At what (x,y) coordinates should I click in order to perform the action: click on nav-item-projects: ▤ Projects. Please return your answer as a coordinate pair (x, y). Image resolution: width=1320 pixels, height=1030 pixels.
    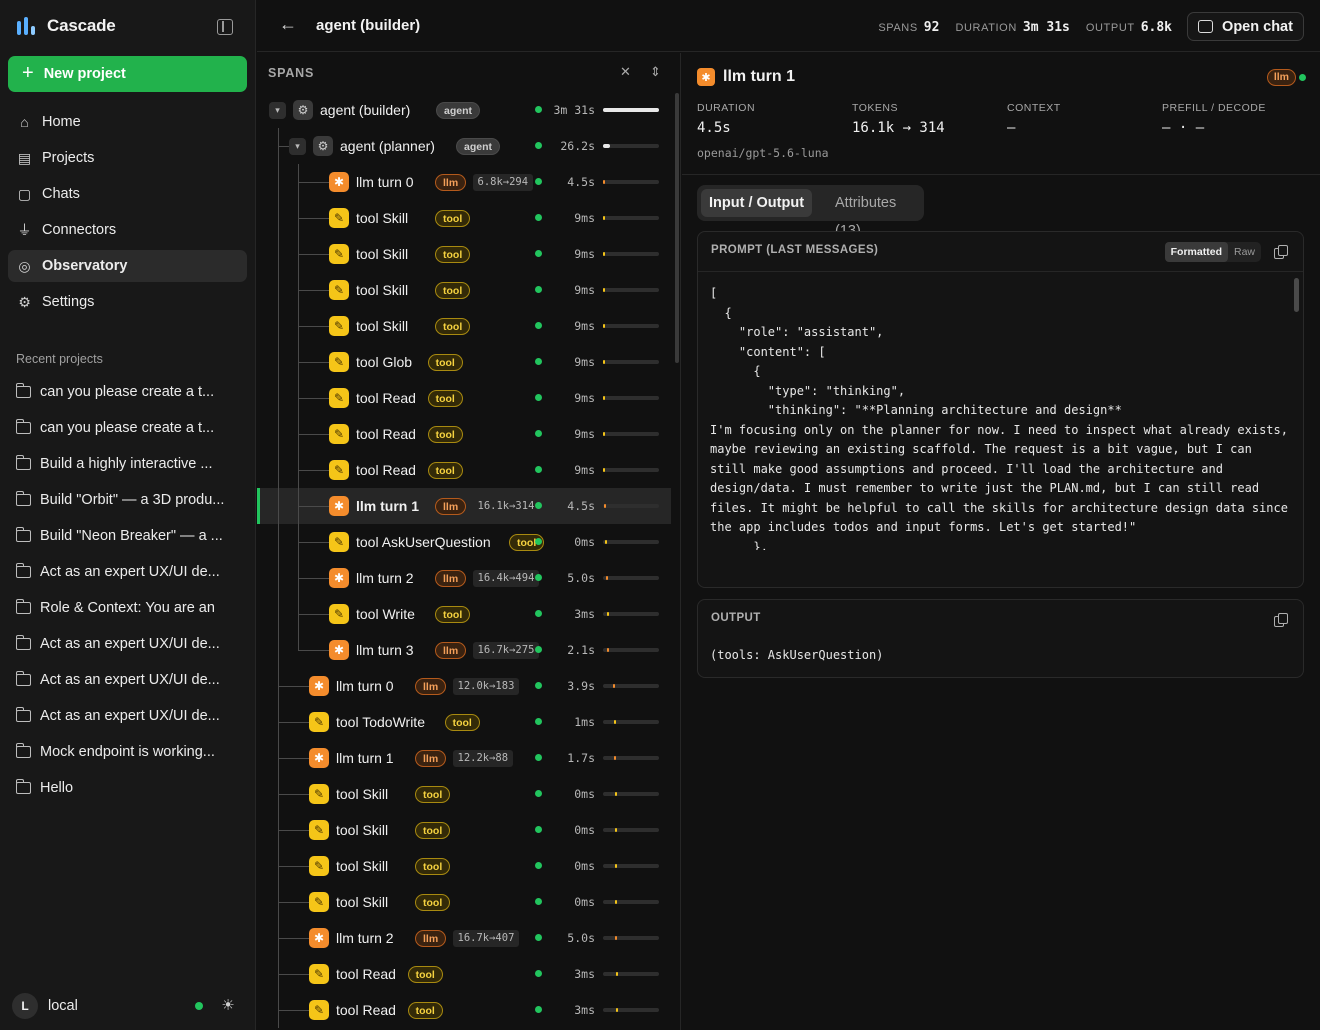
    Looking at the image, I should click on (127, 158).